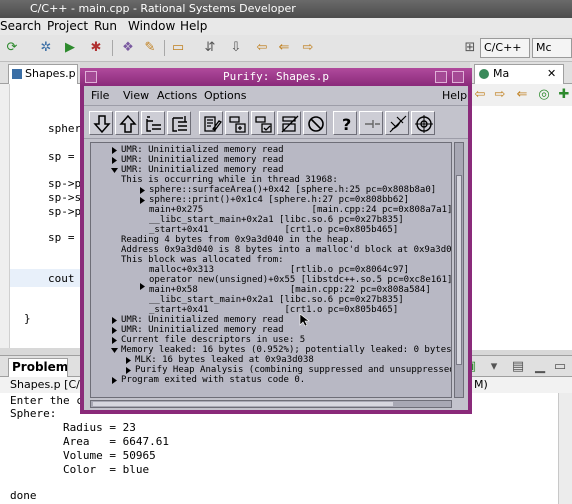 Image resolution: width=572 pixels, height=504 pixels. What do you see at coordinates (225, 95) in the screenshot?
I see `purify-menu-options: Options` at bounding box center [225, 95].